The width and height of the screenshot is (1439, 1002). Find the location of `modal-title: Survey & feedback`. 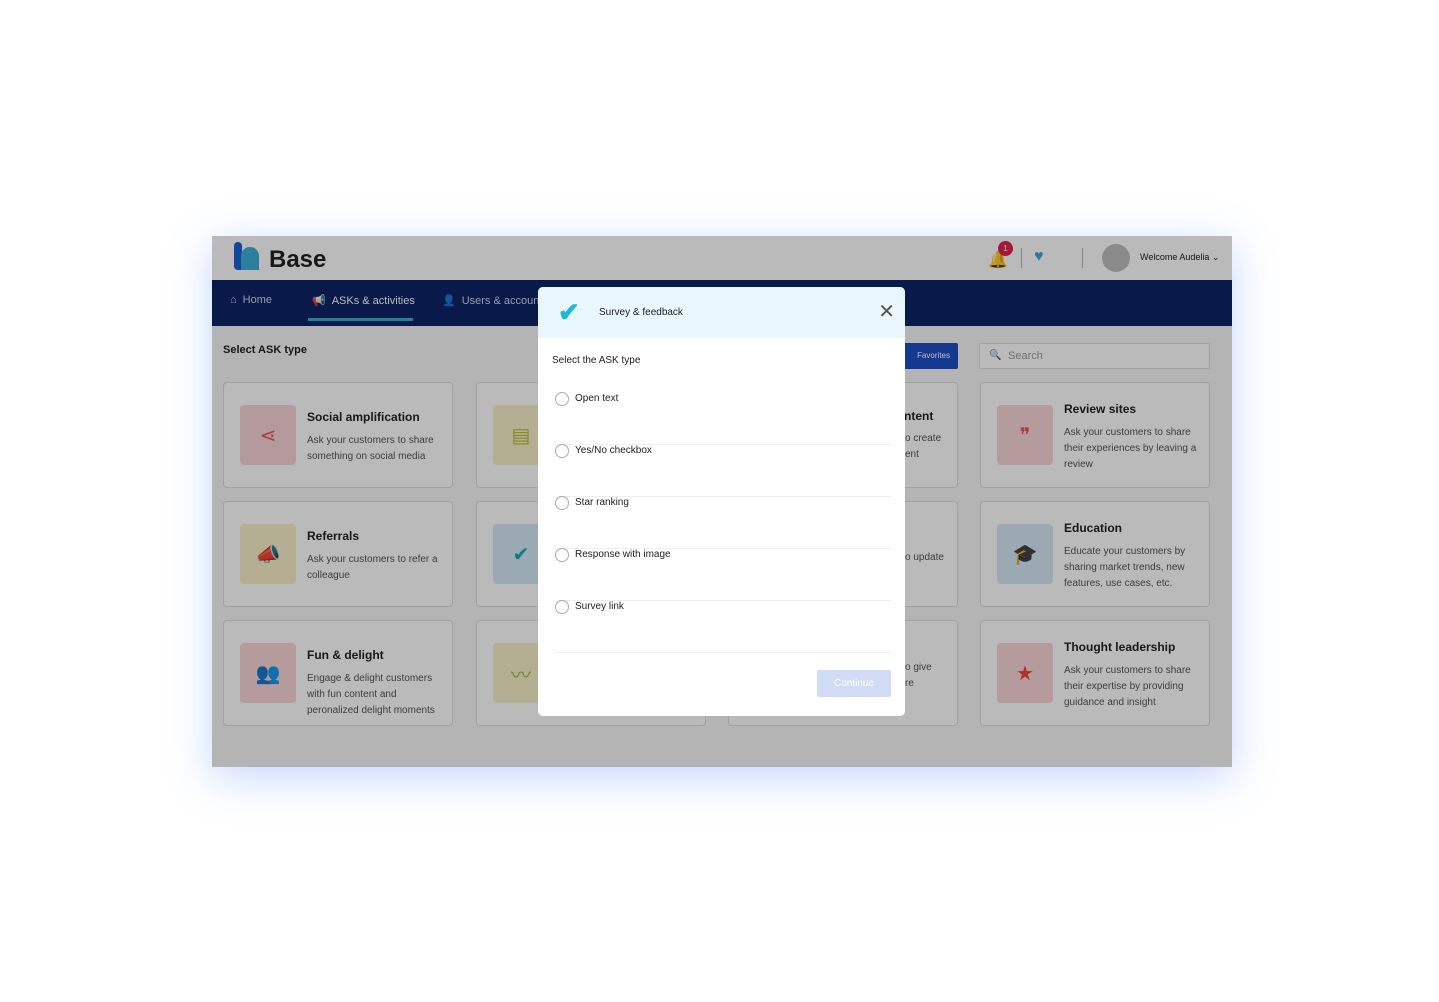

modal-title: Survey & feedback is located at coordinates (641, 312).